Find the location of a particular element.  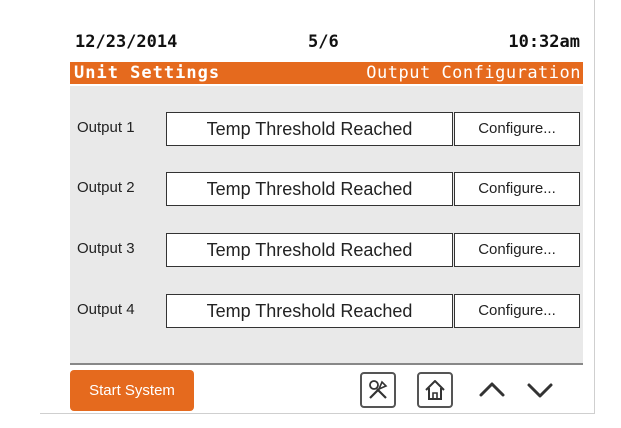

output-label: Output 4 is located at coordinates (106, 309).